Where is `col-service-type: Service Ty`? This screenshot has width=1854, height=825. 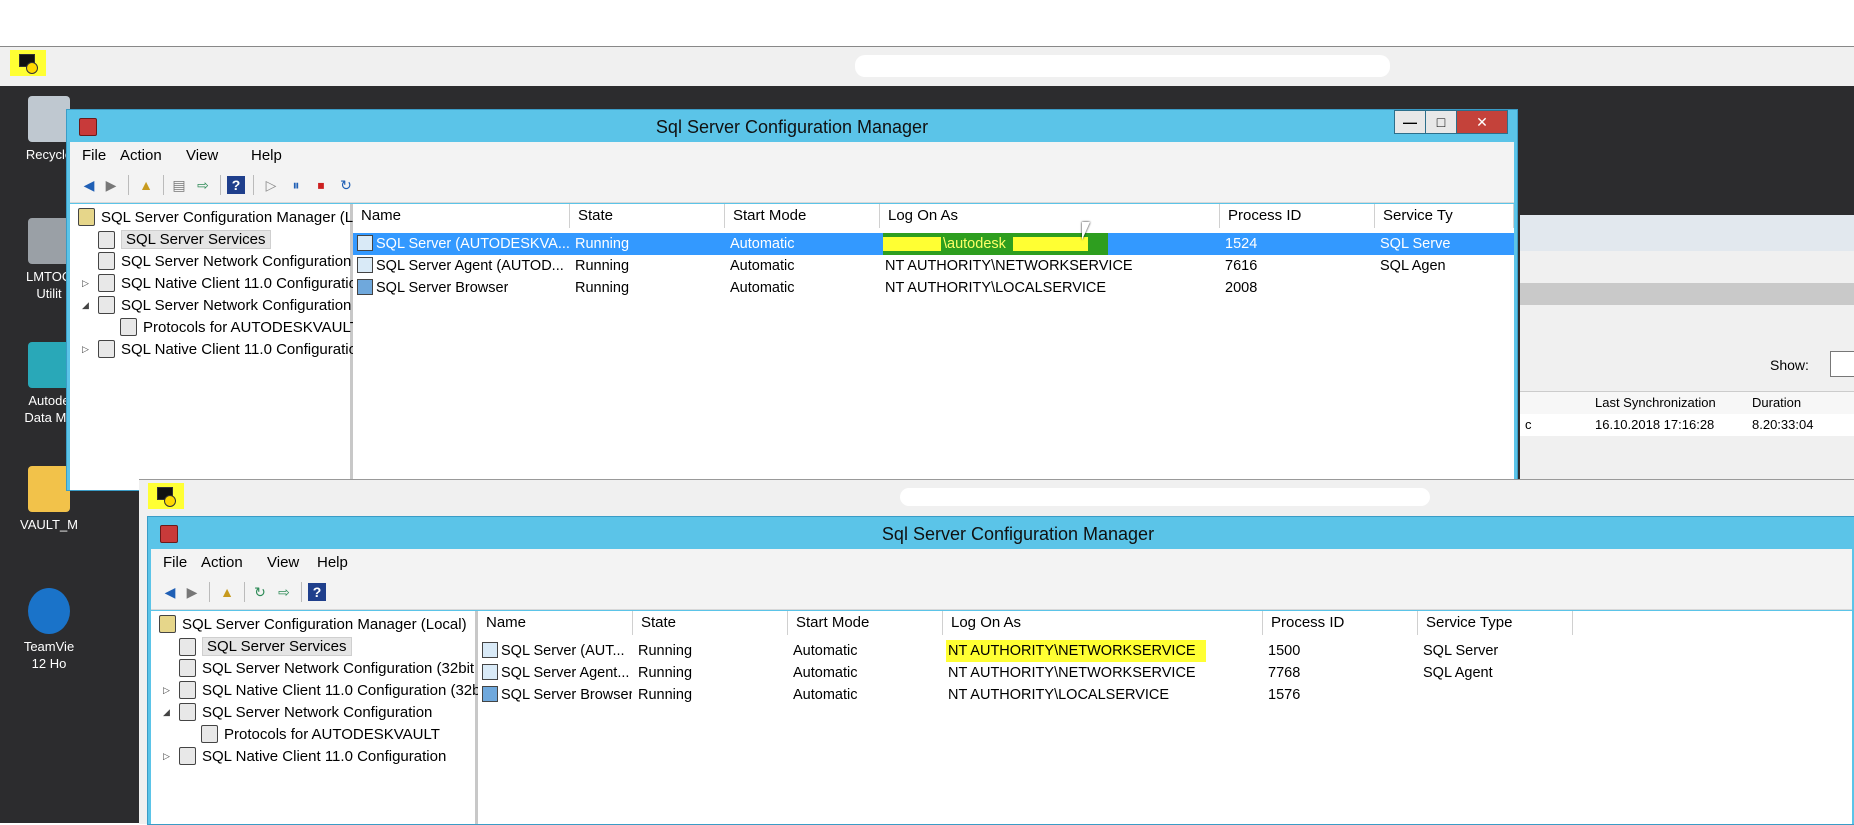 col-service-type: Service Ty is located at coordinates (1444, 216).